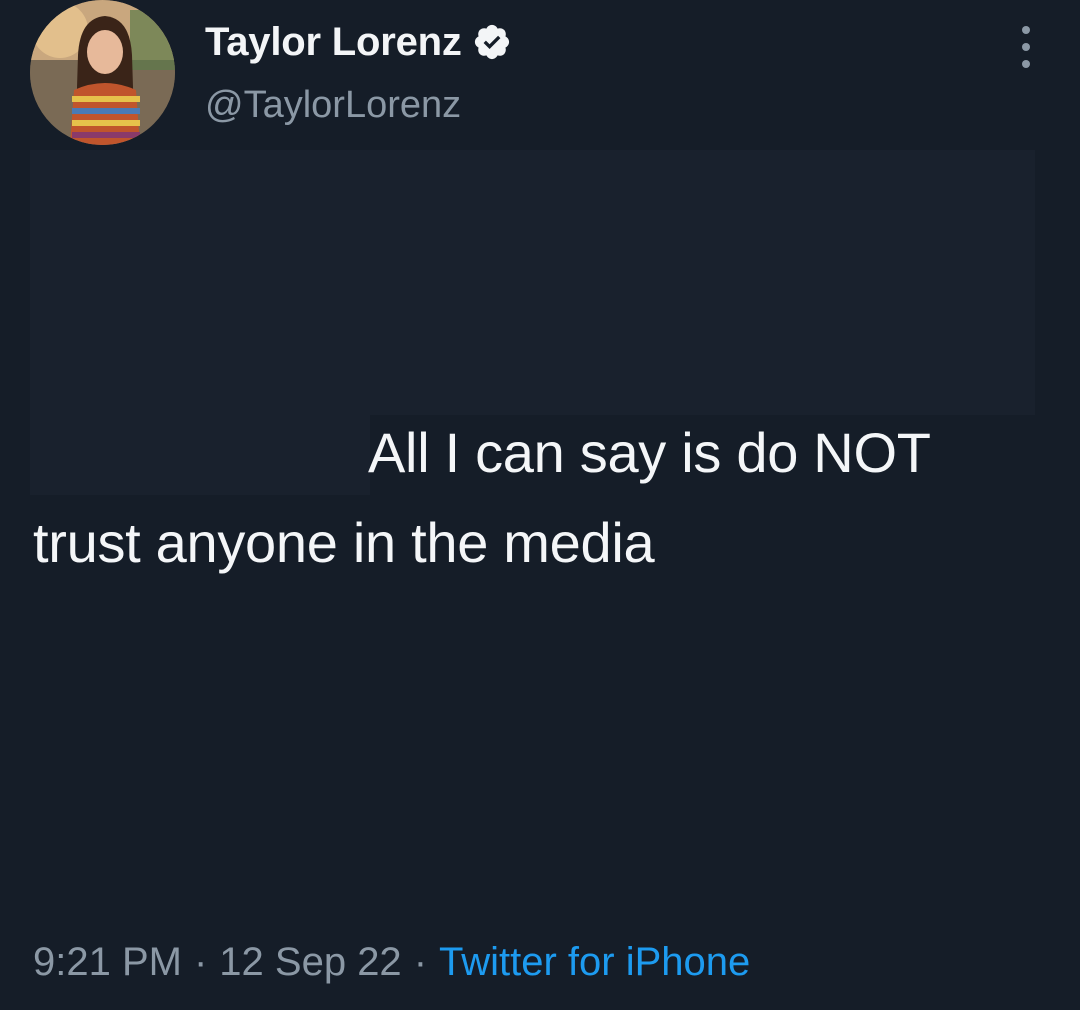  I want to click on tweet-text-background, so click(200, 455).